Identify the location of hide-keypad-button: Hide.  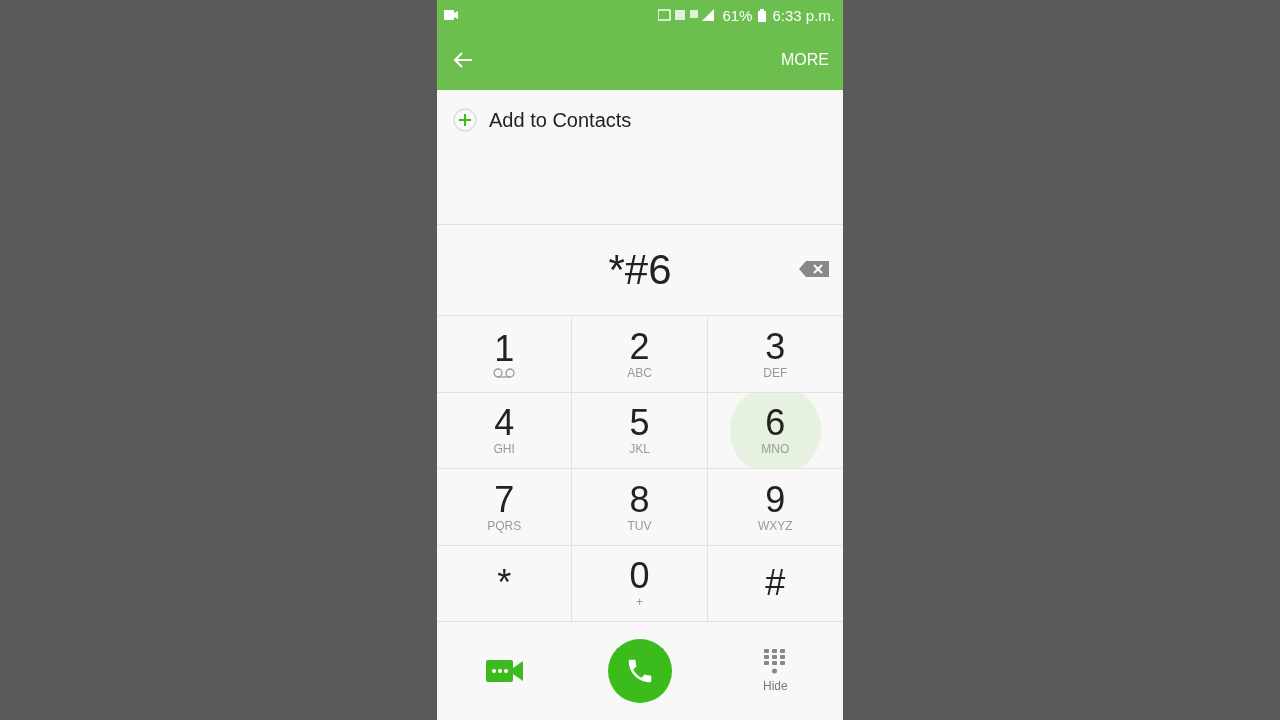
(775, 671).